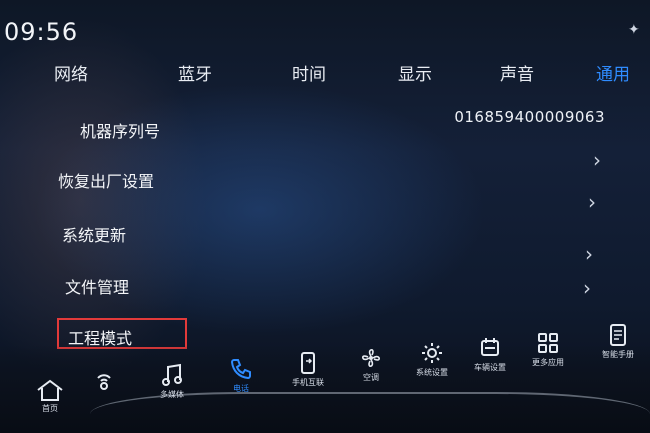  I want to click on gear-icon, so click(432, 353).